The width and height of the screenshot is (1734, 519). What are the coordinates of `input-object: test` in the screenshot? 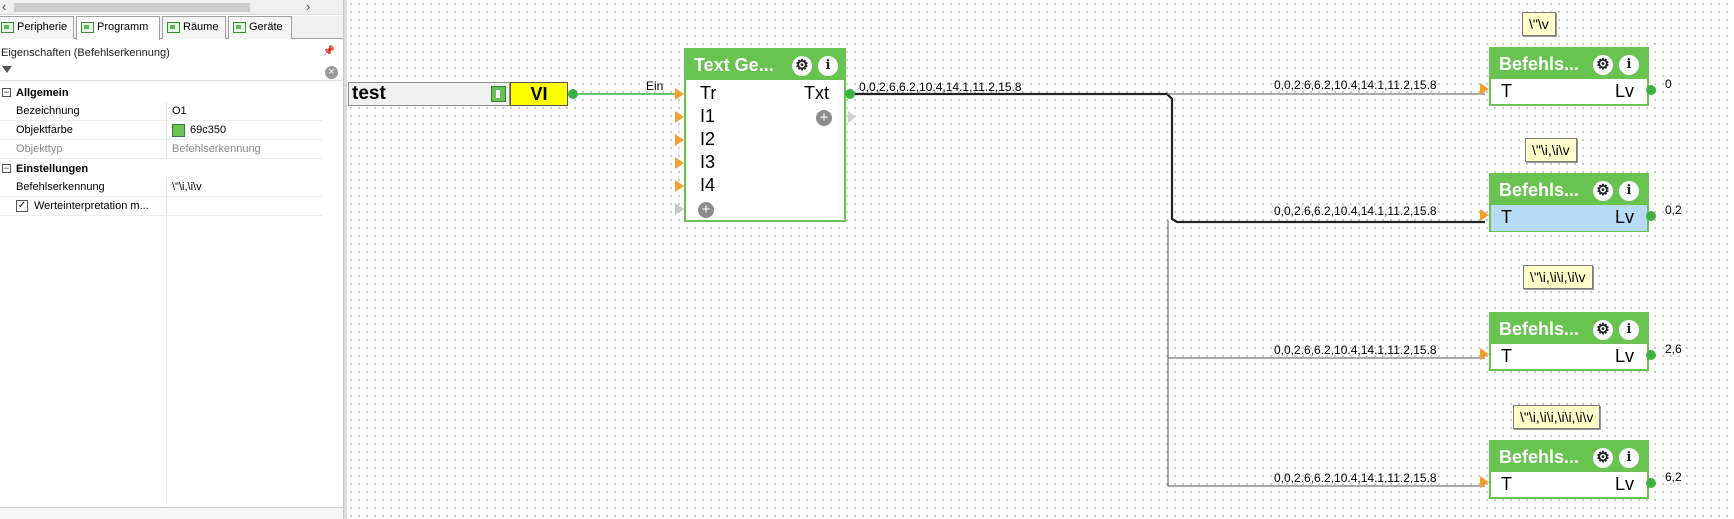 It's located at (429, 94).